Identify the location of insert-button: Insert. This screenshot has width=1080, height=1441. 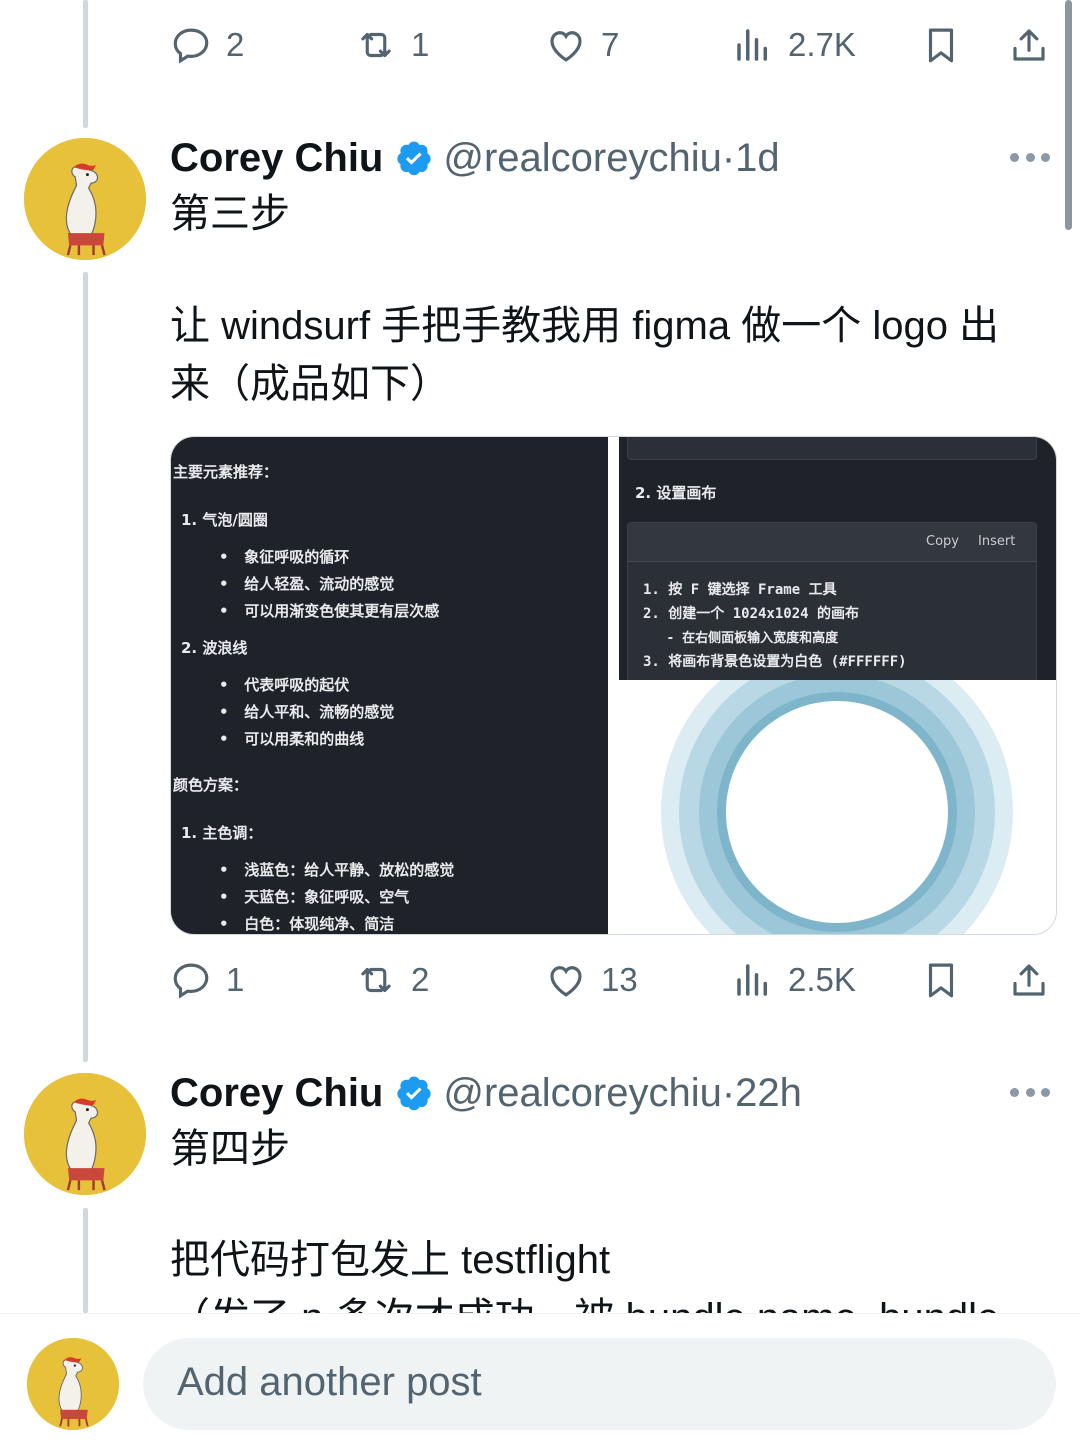
(996, 541).